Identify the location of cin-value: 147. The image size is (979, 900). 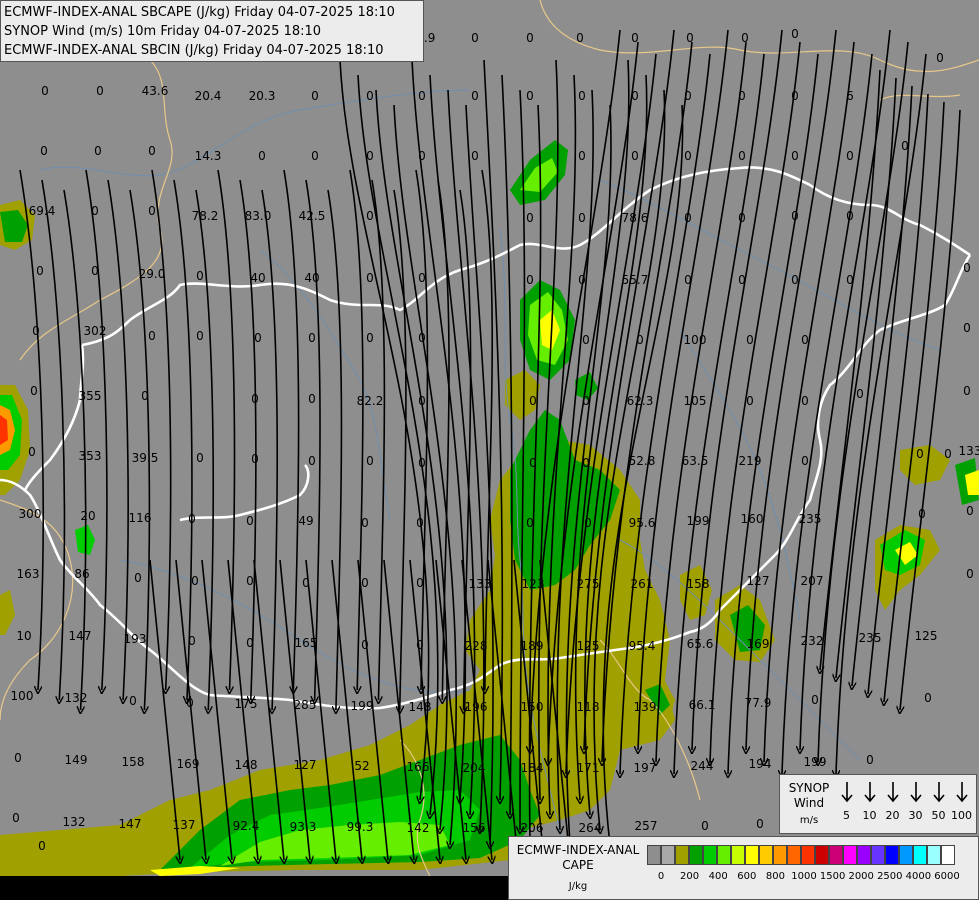
(80, 636).